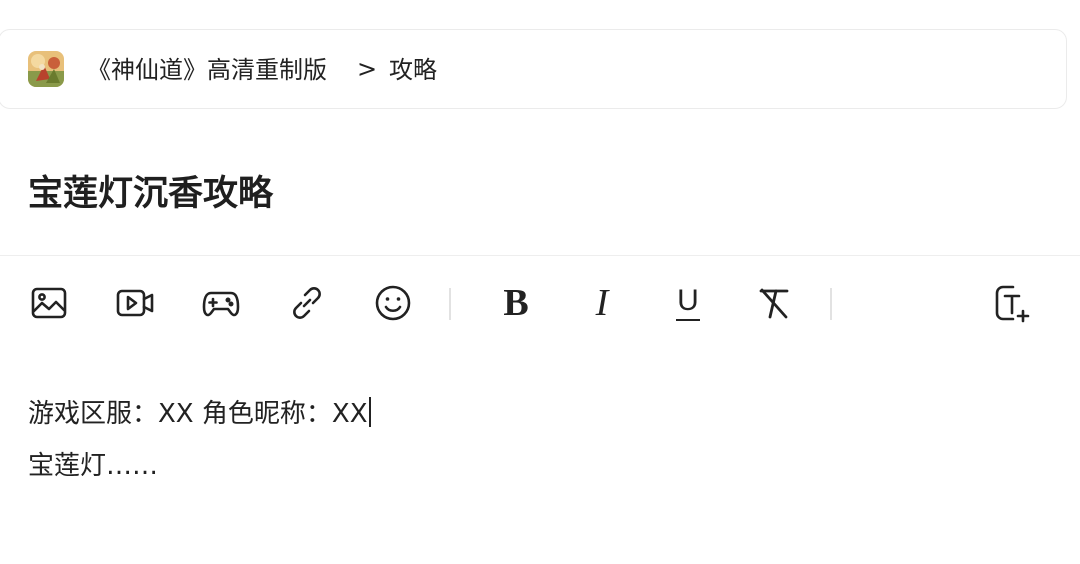  What do you see at coordinates (540, 305) in the screenshot?
I see `editor-toolbar: B I U` at bounding box center [540, 305].